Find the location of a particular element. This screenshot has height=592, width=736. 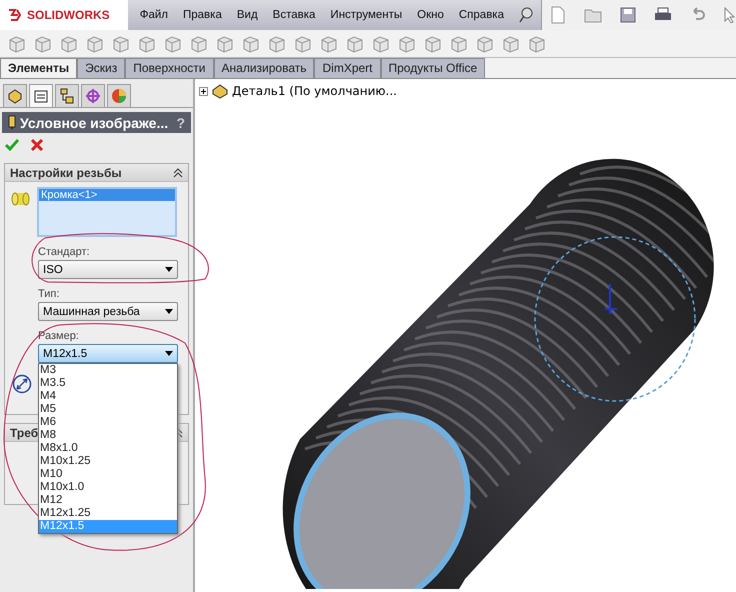

section-title: Настройки резьбы is located at coordinates (66, 173).